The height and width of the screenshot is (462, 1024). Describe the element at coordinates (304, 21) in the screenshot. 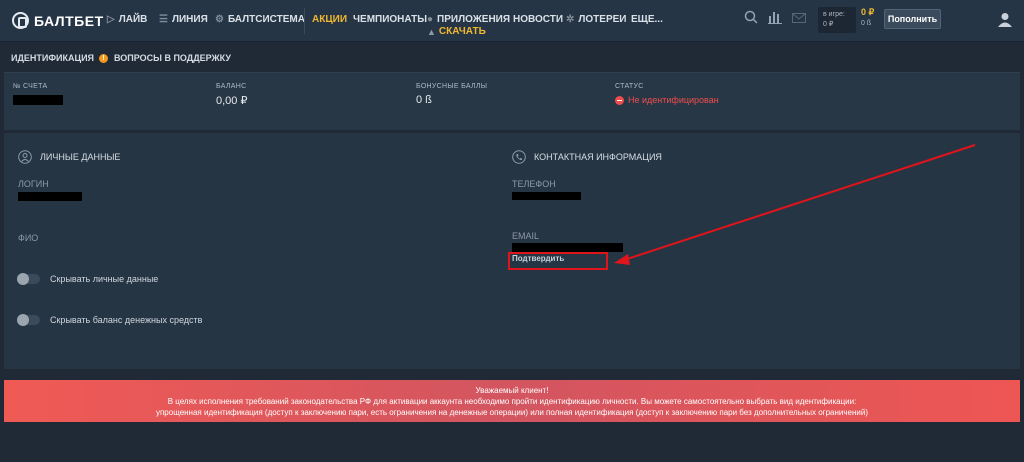

I see `nav-divider` at that location.